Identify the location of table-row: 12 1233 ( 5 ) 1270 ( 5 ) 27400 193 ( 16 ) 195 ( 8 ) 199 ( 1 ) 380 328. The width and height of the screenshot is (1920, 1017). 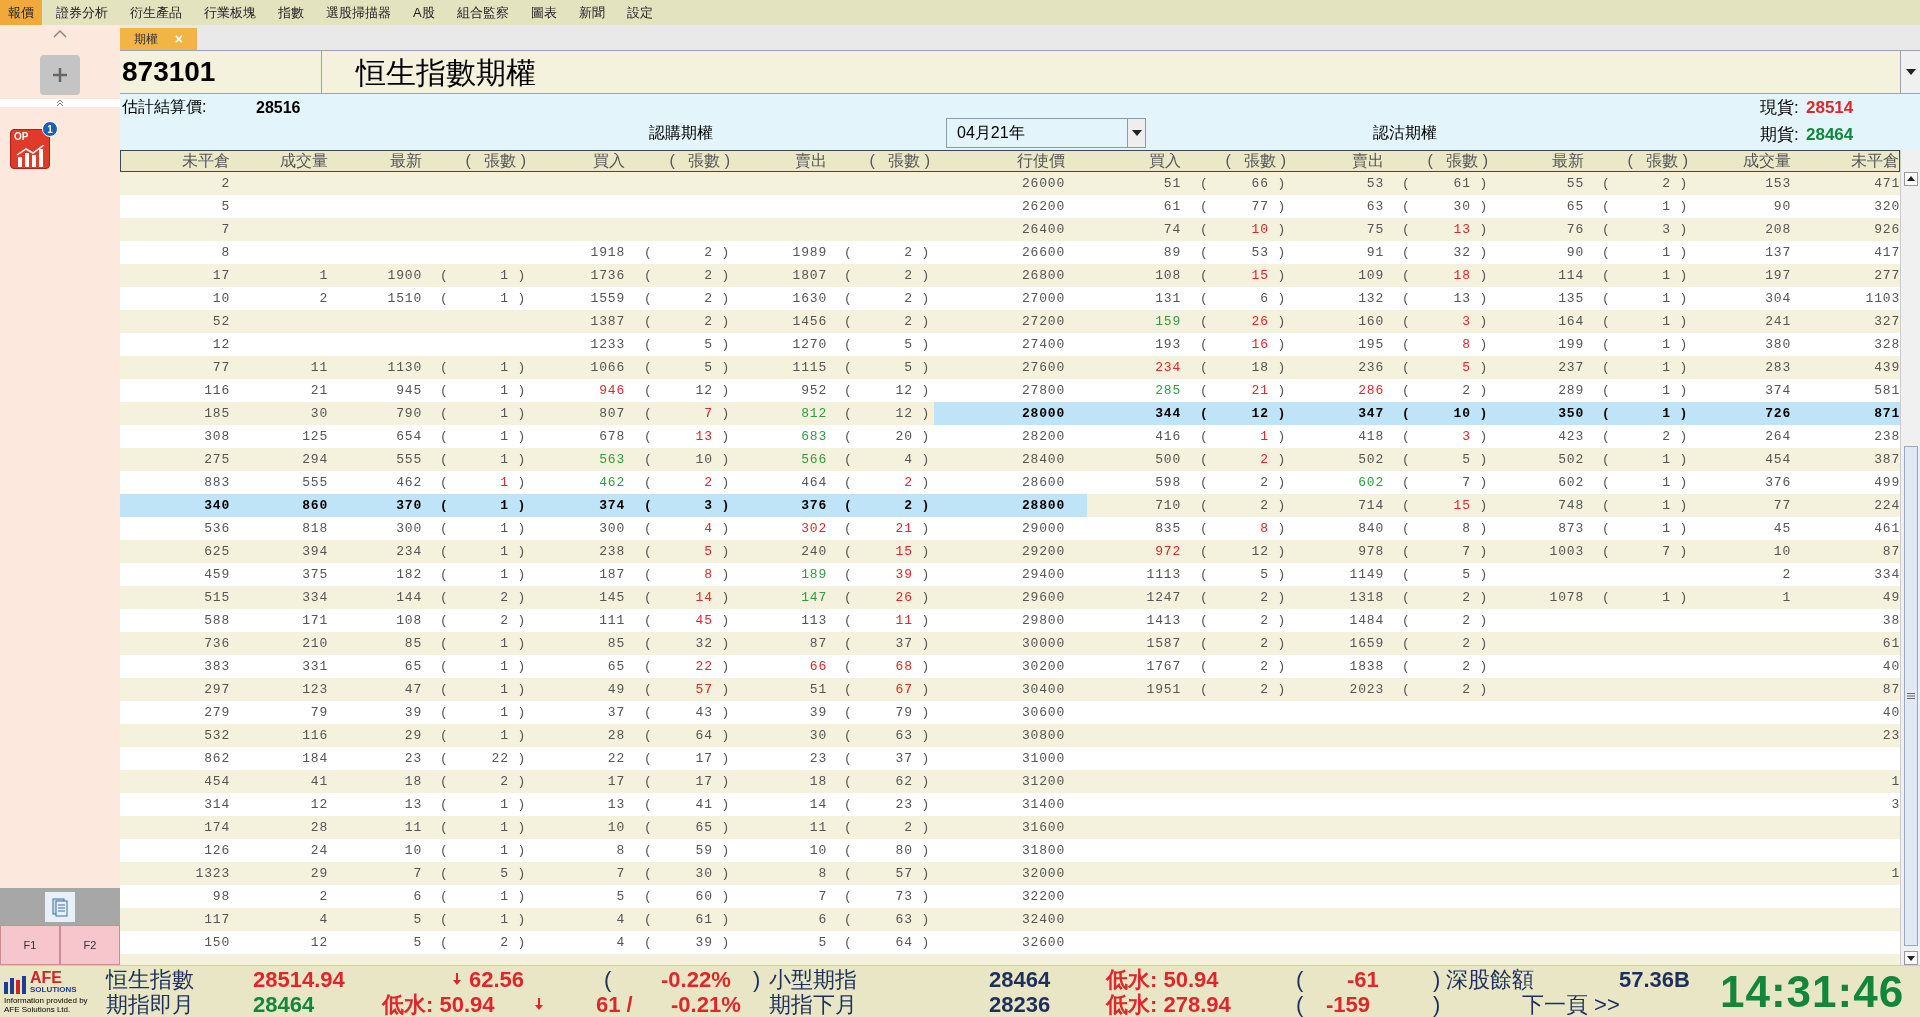
(1010, 344).